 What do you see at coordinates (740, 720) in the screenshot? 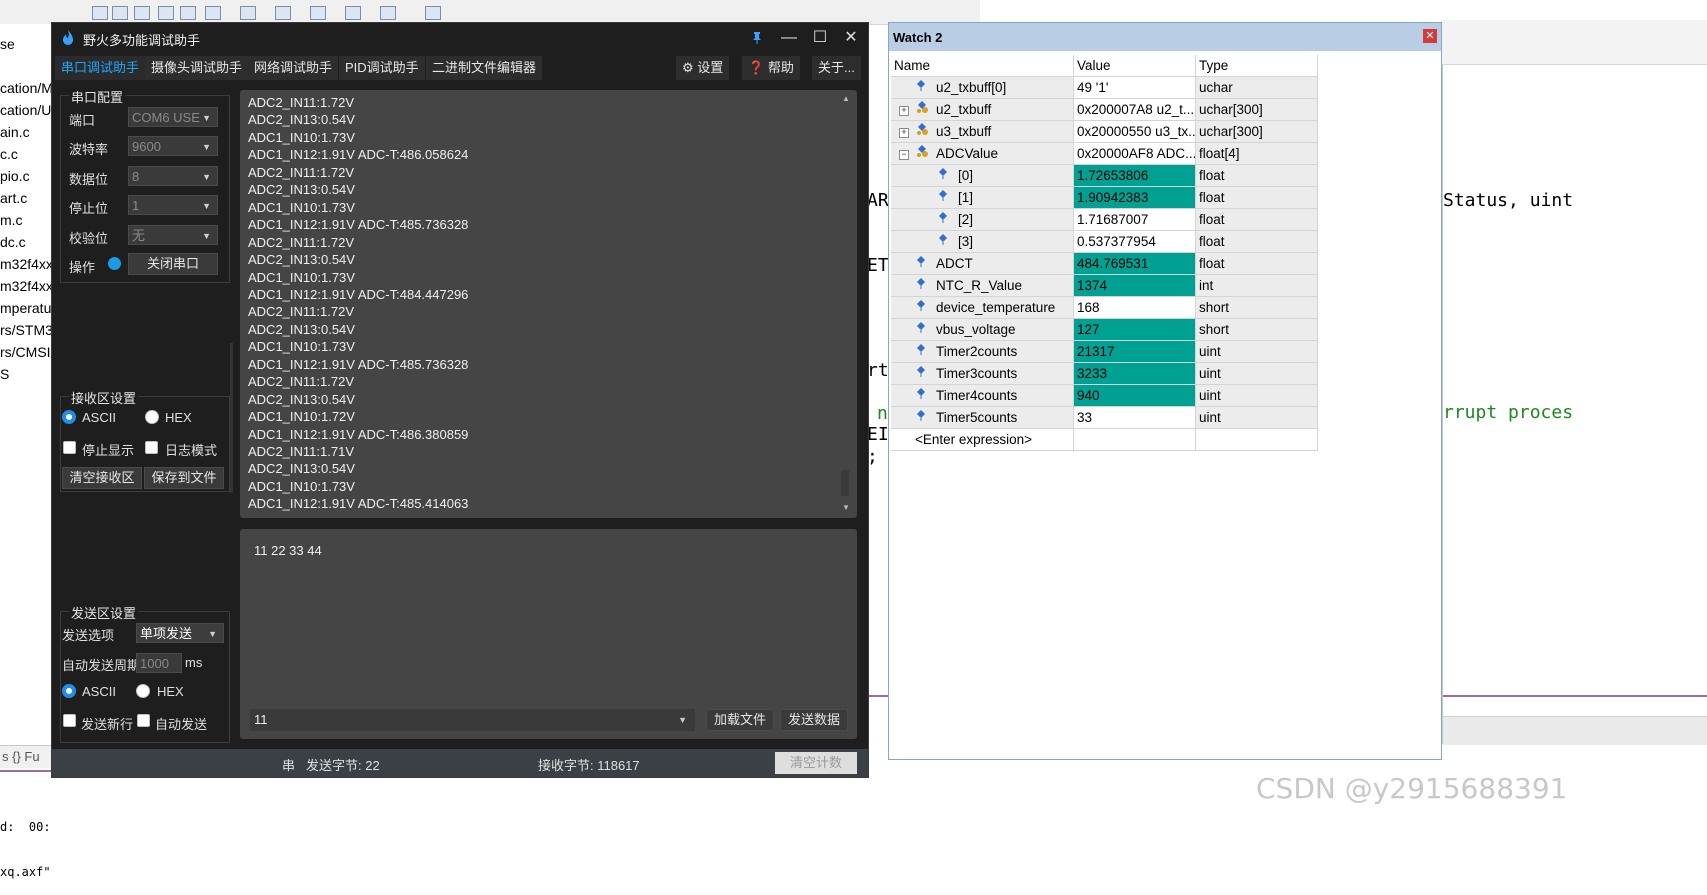
I see `load-file-button: 加载文件` at bounding box center [740, 720].